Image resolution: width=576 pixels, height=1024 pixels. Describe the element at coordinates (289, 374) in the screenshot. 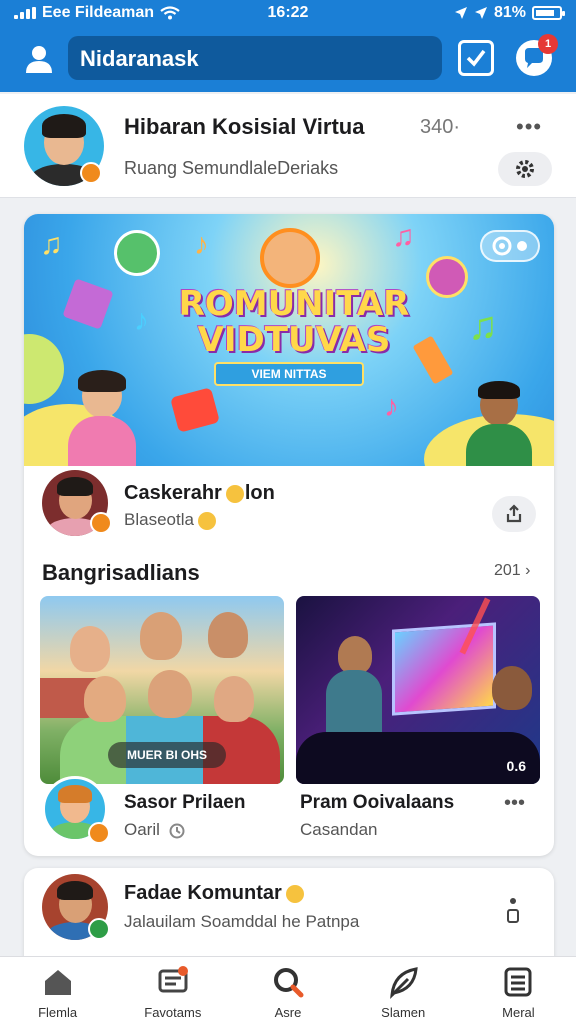

I see `banner-ribbon: VIEM NITTAS` at that location.